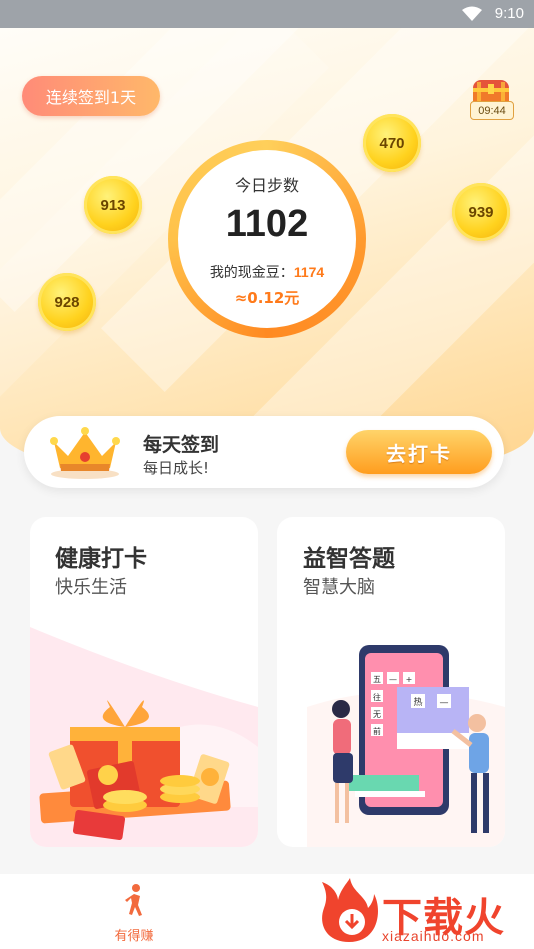  Describe the element at coordinates (419, 452) in the screenshot. I see `checkin-button: 去打卡` at that location.